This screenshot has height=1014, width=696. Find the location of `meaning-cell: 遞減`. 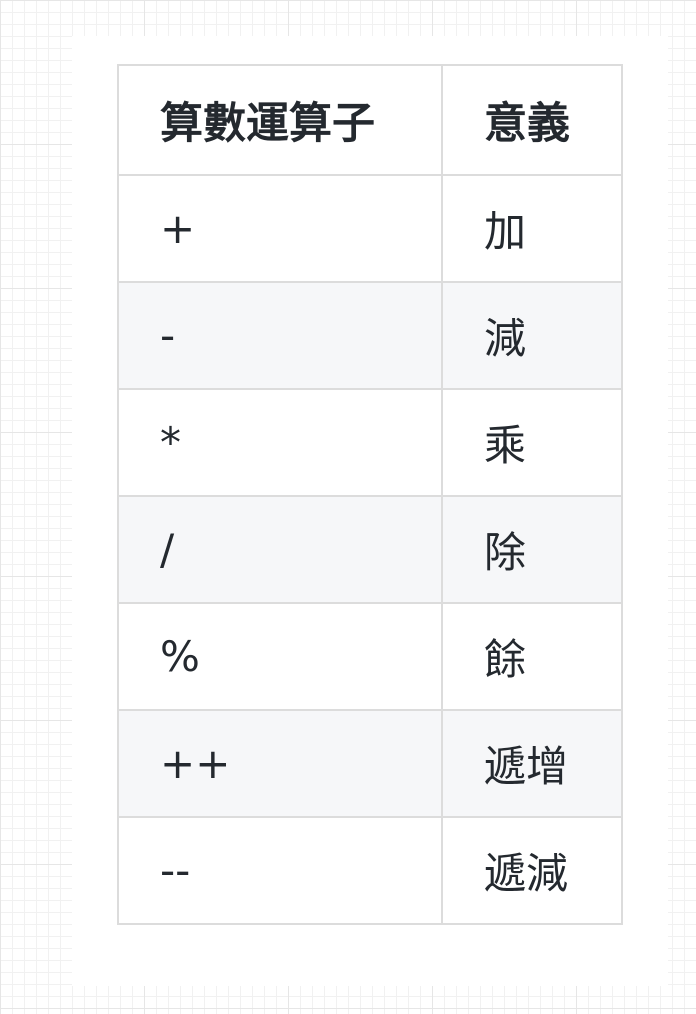

meaning-cell: 遞減 is located at coordinates (532, 870).